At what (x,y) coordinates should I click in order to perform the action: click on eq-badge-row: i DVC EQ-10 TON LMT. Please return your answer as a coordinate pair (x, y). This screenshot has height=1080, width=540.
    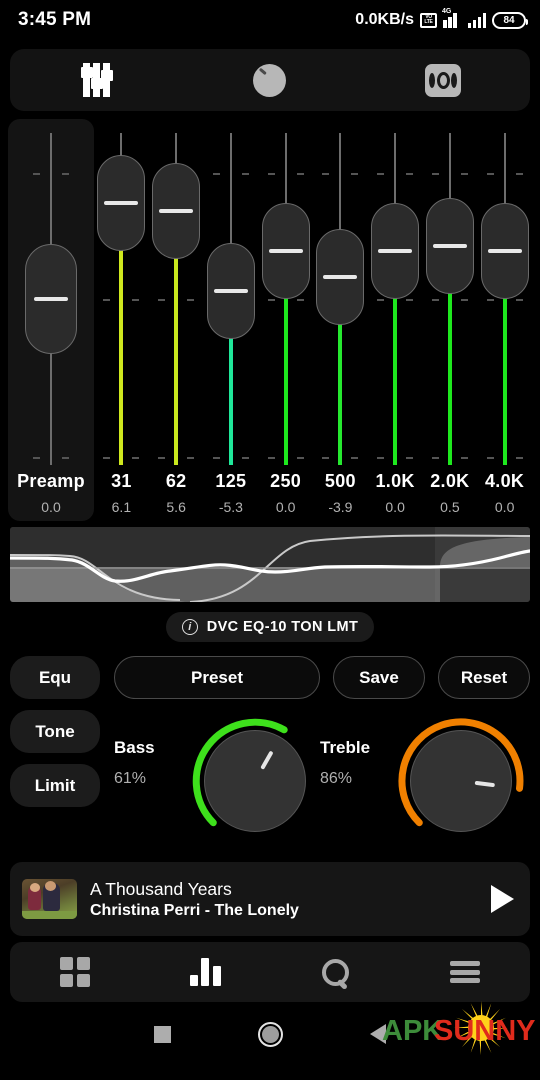
    Looking at the image, I should click on (270, 627).